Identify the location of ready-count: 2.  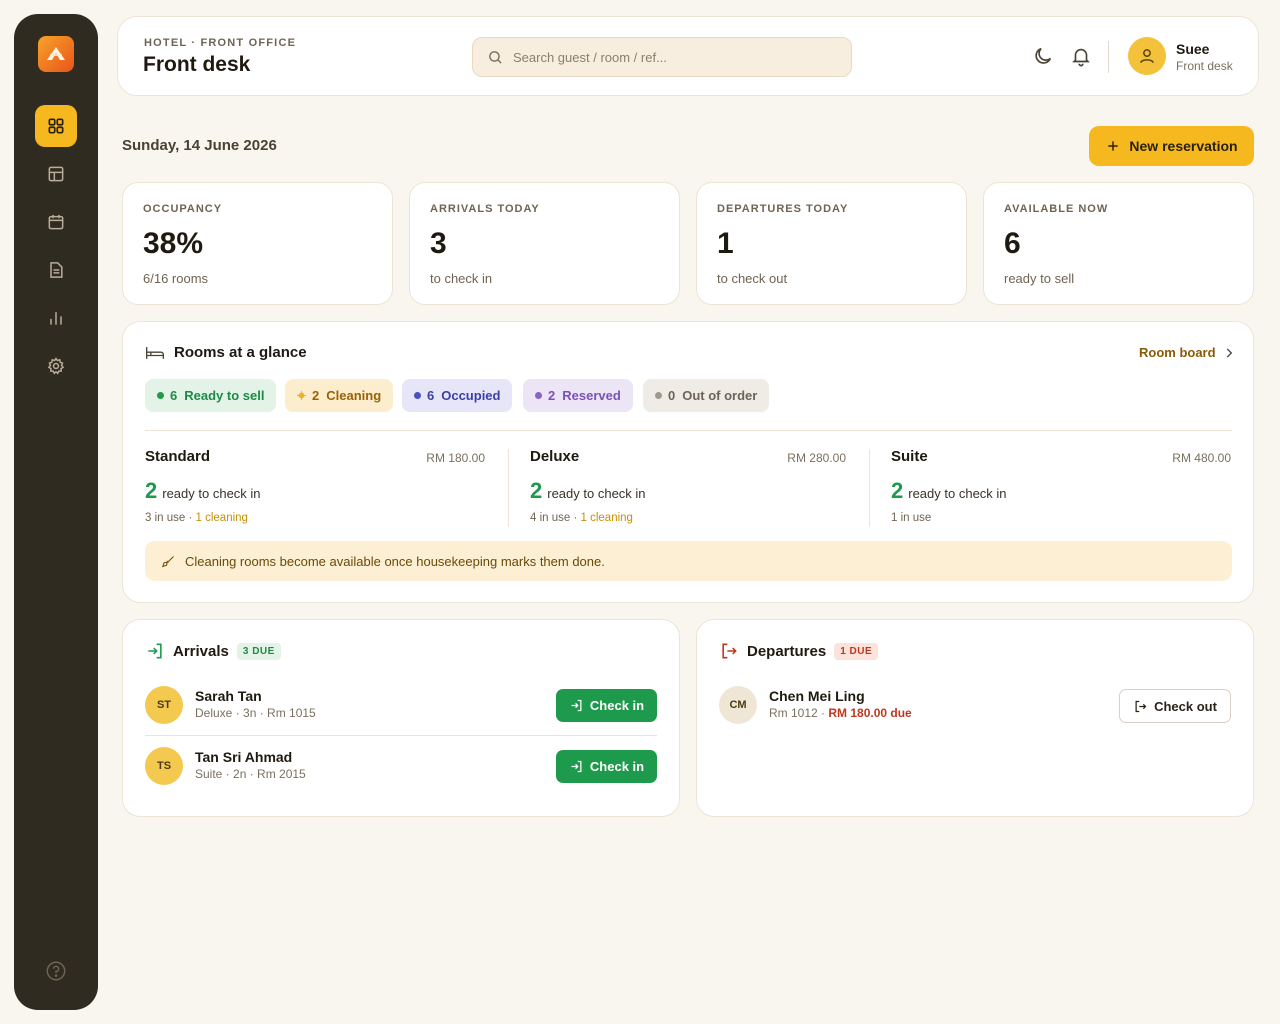
(897, 490).